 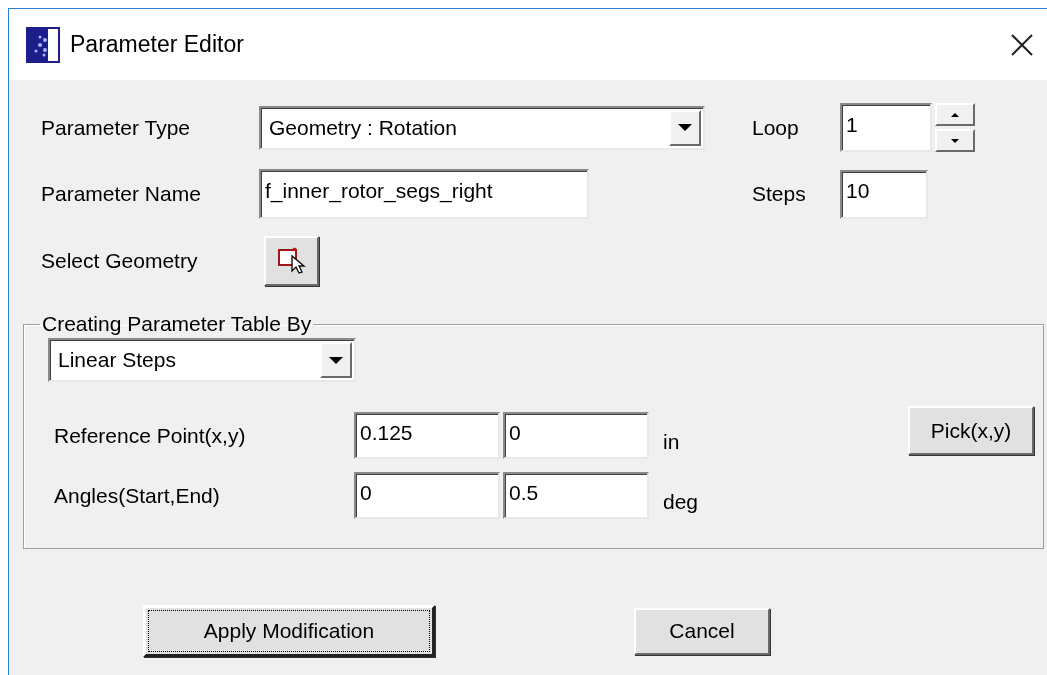 I want to click on group-title: Creating Parameter Table By, so click(x=177, y=324).